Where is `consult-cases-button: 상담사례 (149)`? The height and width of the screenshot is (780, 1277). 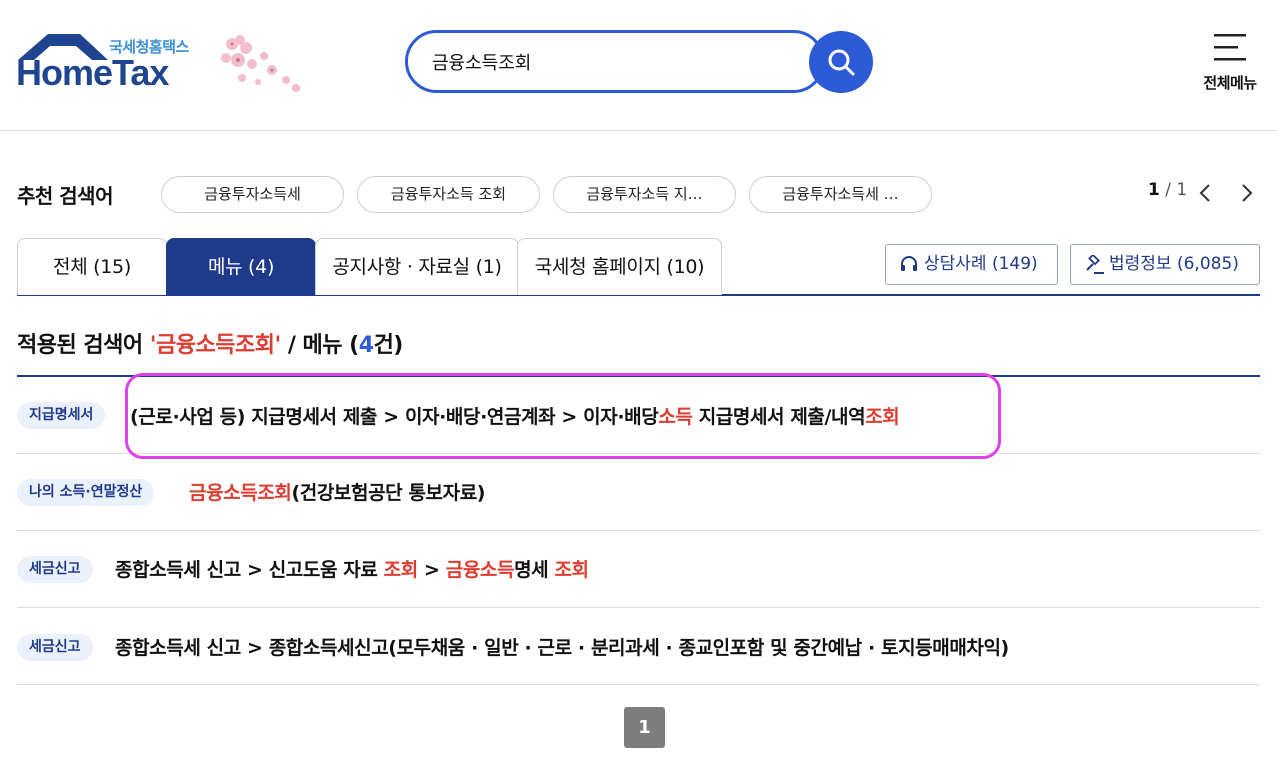
consult-cases-button: 상담사례 (149) is located at coordinates (971, 264).